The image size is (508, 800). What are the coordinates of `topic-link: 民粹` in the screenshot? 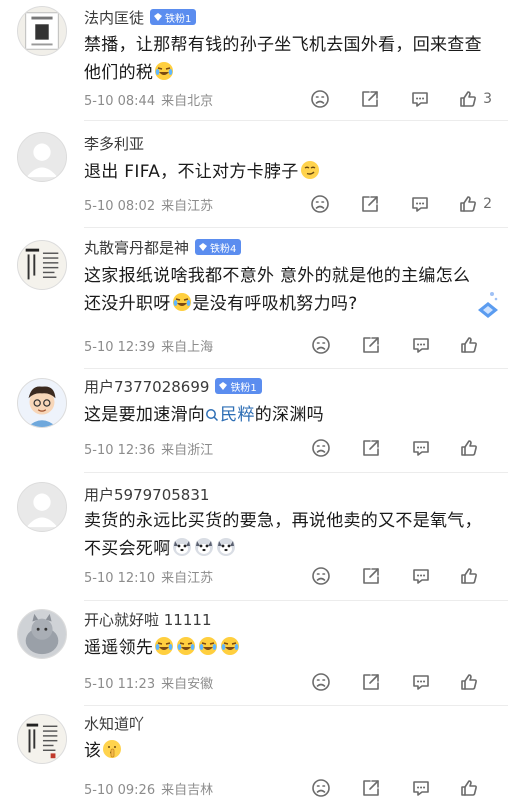 It's located at (230, 415).